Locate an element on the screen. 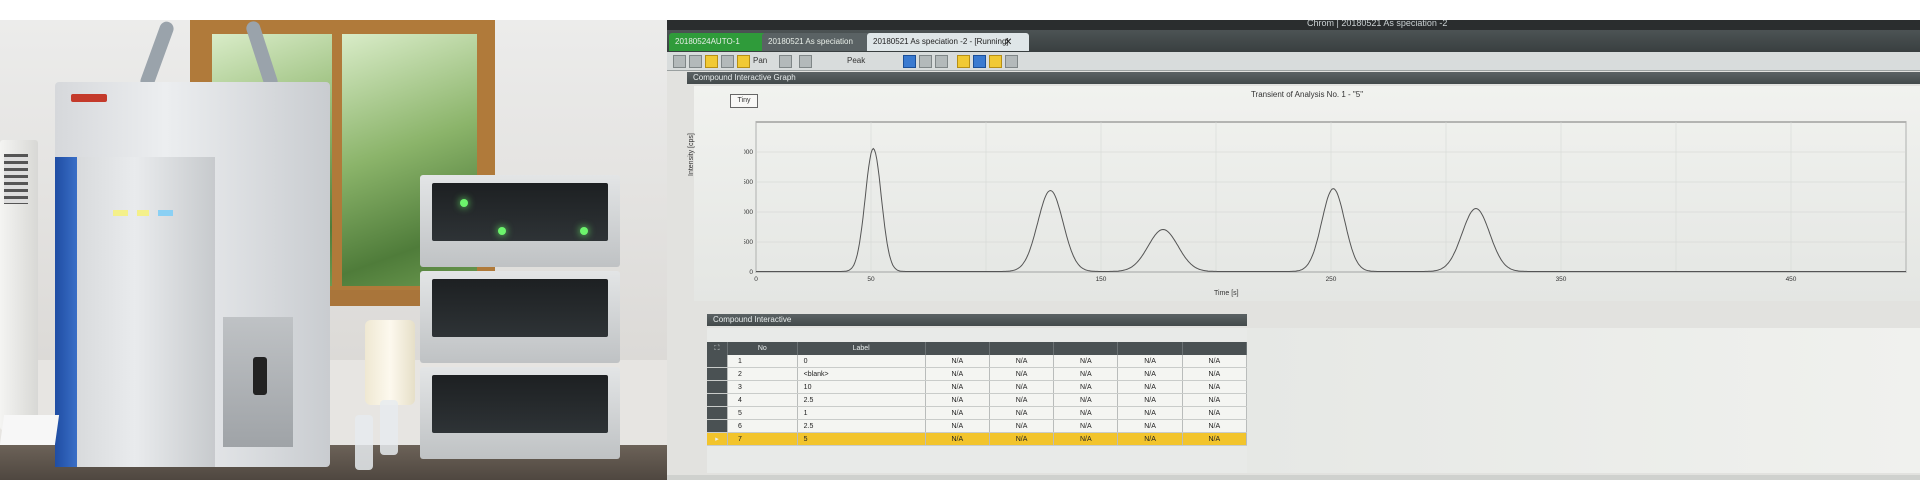  table-row: ▸ 7 5 N/A N/A N/A N/A N/A is located at coordinates (977, 439).